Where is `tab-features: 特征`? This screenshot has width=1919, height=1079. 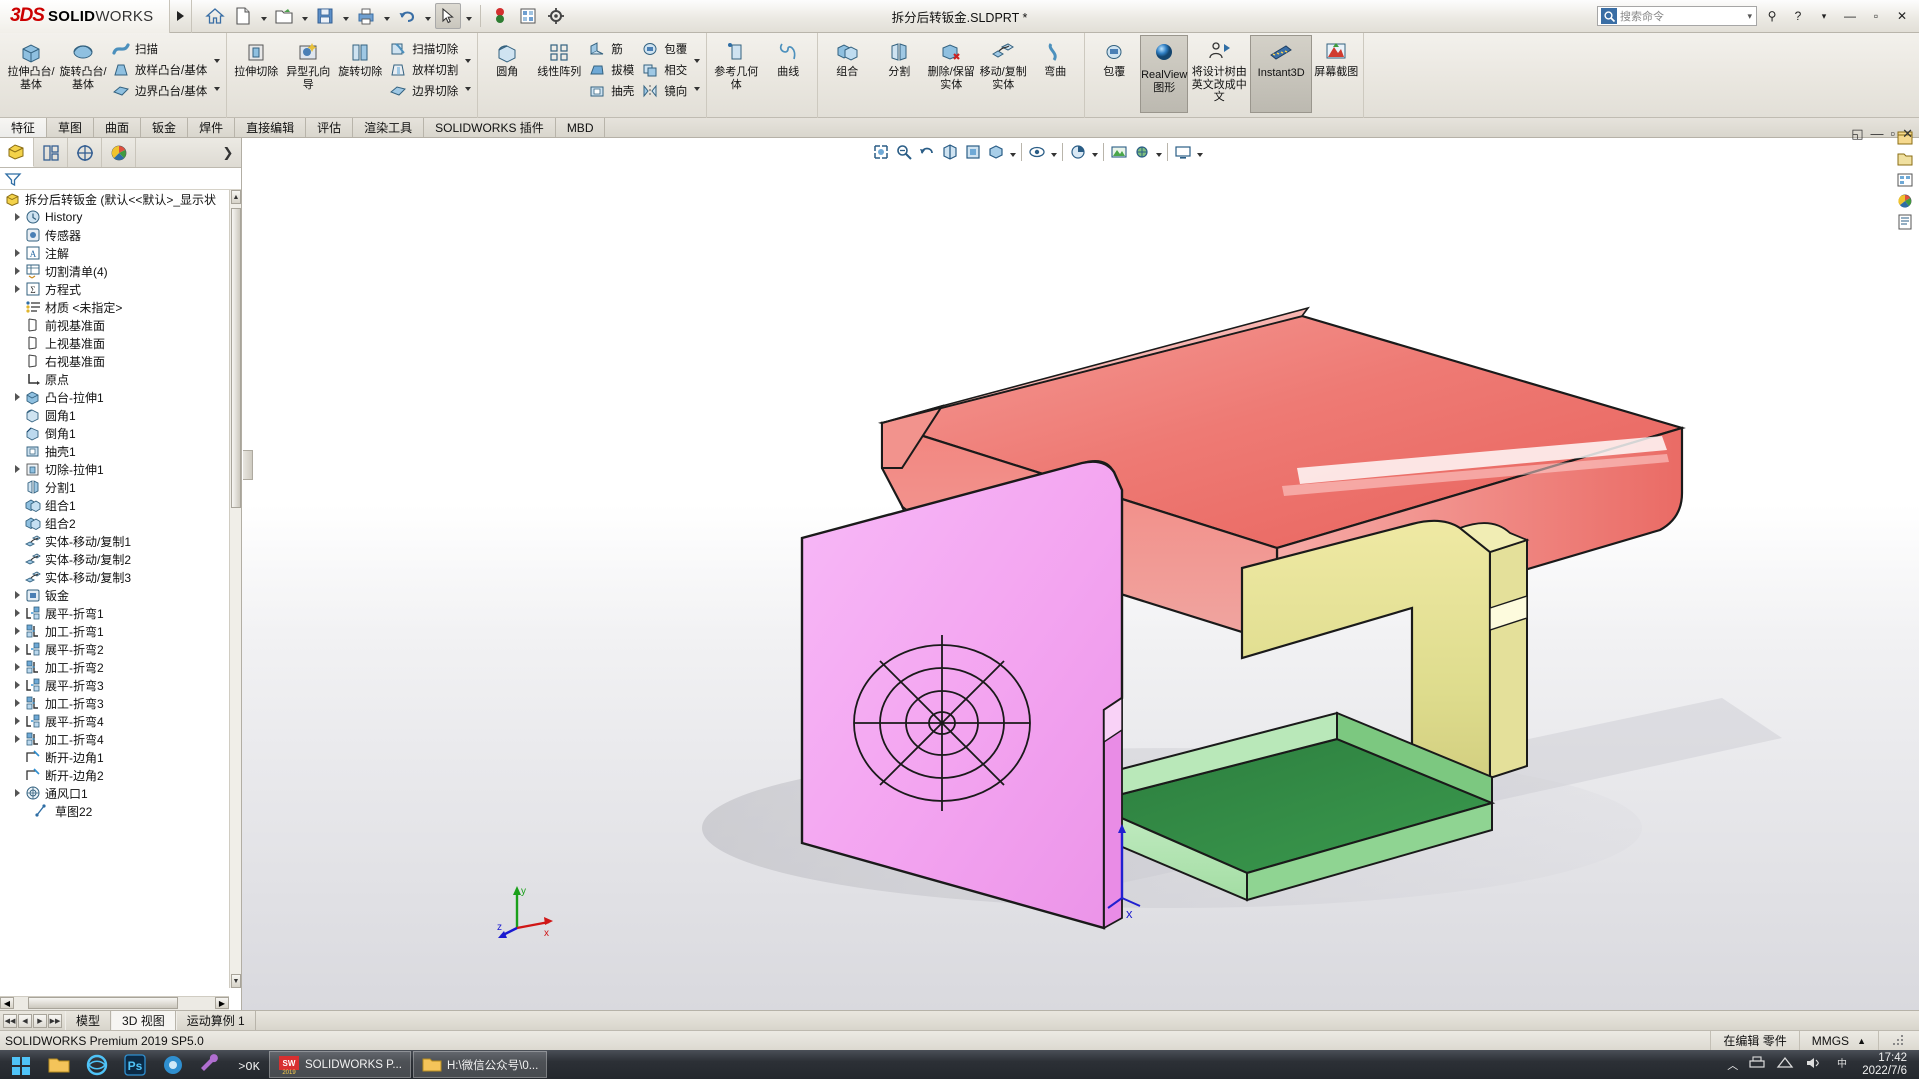
tab-features: 特征 is located at coordinates (24, 127).